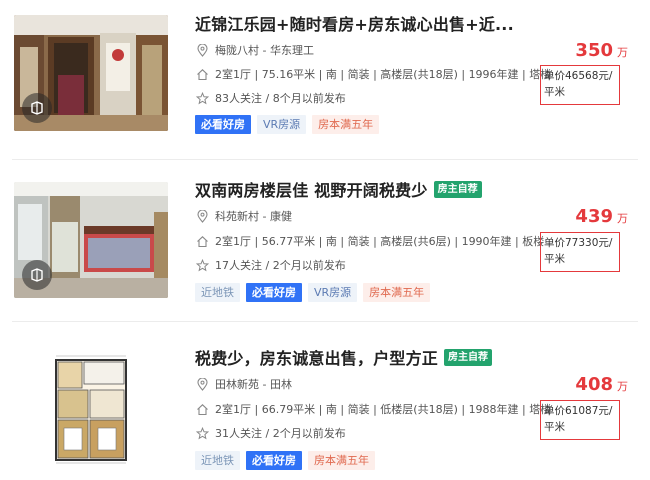  What do you see at coordinates (580, 420) in the screenshot?
I see `unit-price: 单价61087元/平米` at bounding box center [580, 420].